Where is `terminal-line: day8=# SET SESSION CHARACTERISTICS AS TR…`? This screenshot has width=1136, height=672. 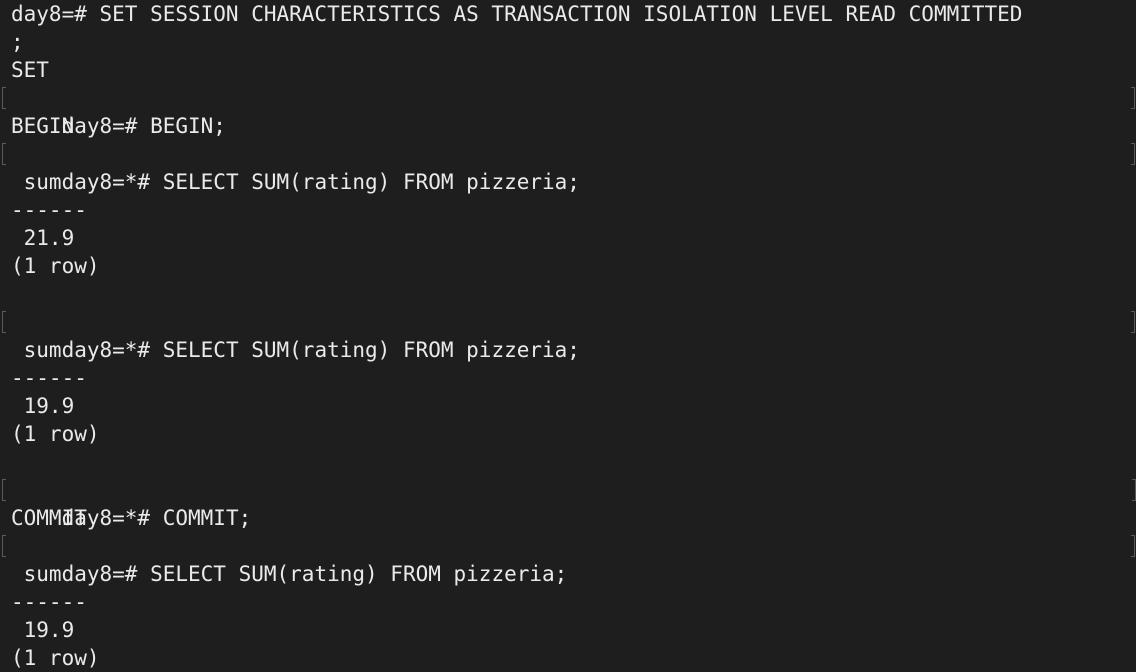 terminal-line: day8=# SET SESSION CHARACTERISTICS AS TR… is located at coordinates (573, 14).